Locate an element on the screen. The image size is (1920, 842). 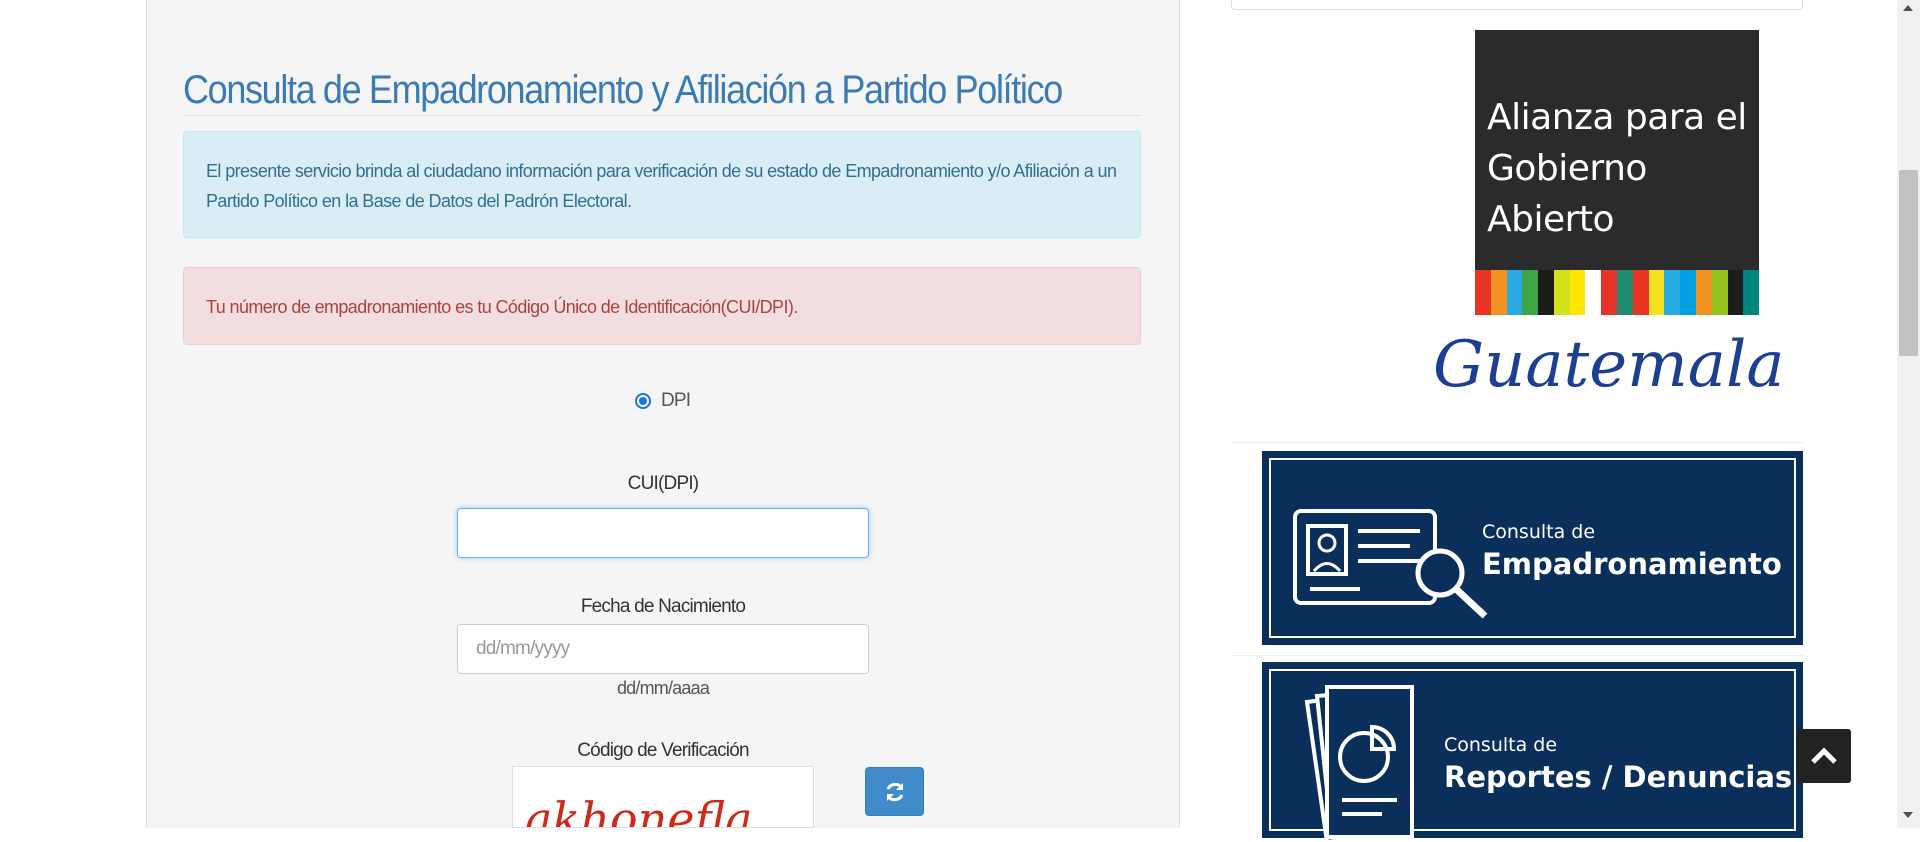
refresh-icon is located at coordinates (894, 791).